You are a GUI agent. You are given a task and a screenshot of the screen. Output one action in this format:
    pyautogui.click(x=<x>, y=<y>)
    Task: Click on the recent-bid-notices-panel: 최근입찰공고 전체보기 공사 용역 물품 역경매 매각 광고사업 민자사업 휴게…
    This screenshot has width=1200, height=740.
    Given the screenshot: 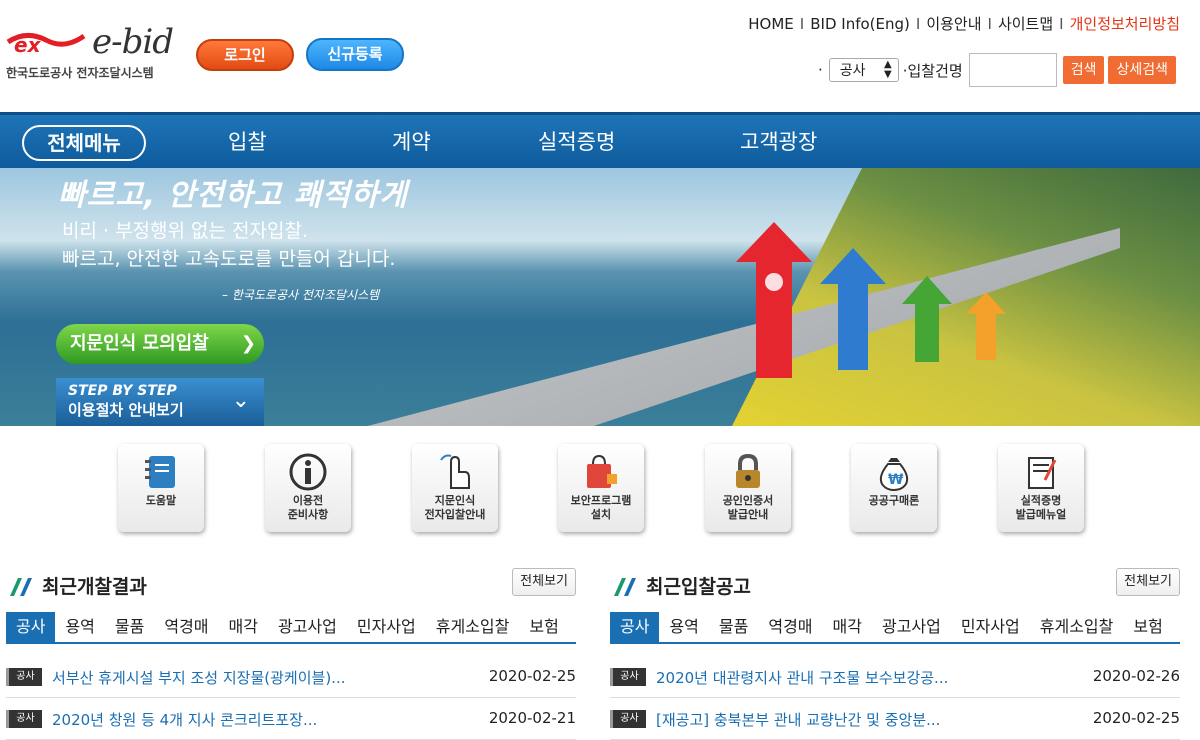 What is the action you would take?
    pyautogui.click(x=895, y=654)
    